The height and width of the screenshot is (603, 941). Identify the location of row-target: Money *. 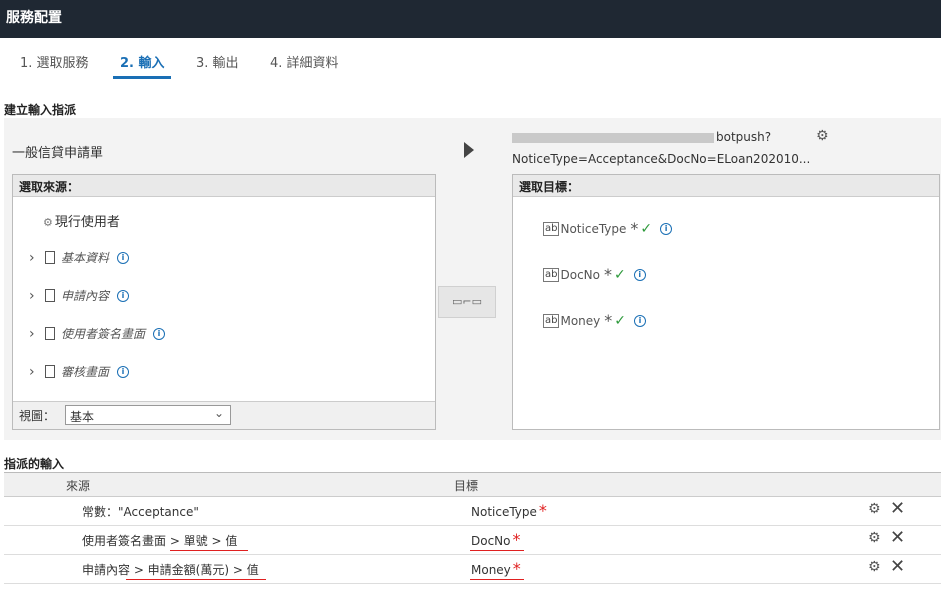
(496, 568).